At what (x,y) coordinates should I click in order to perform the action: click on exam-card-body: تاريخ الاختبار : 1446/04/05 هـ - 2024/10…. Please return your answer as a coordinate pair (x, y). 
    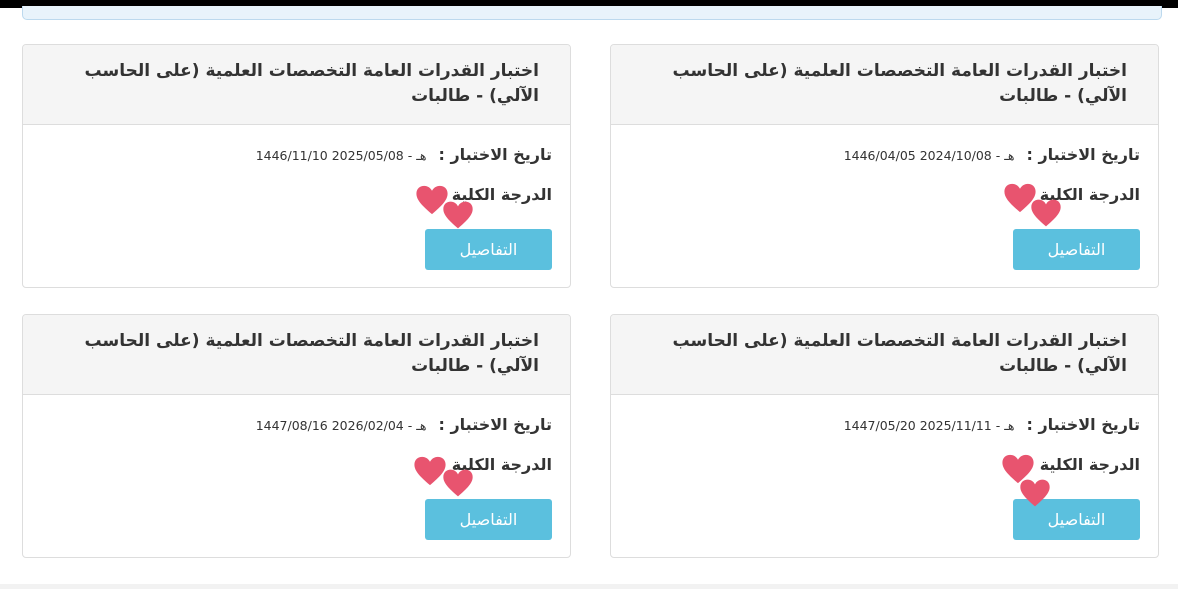
    Looking at the image, I should click on (884, 206).